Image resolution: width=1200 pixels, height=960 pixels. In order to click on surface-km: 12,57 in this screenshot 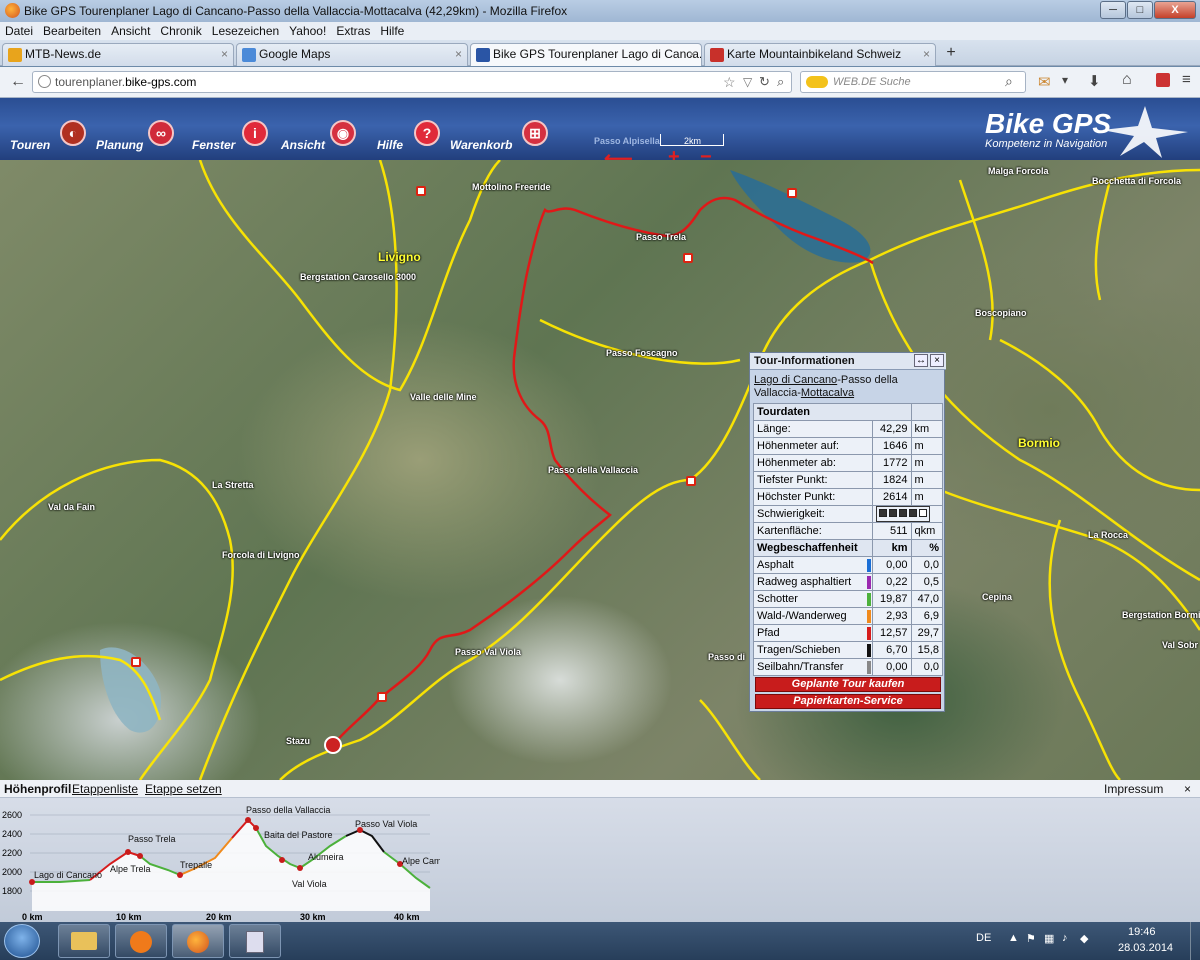, I will do `click(892, 633)`.